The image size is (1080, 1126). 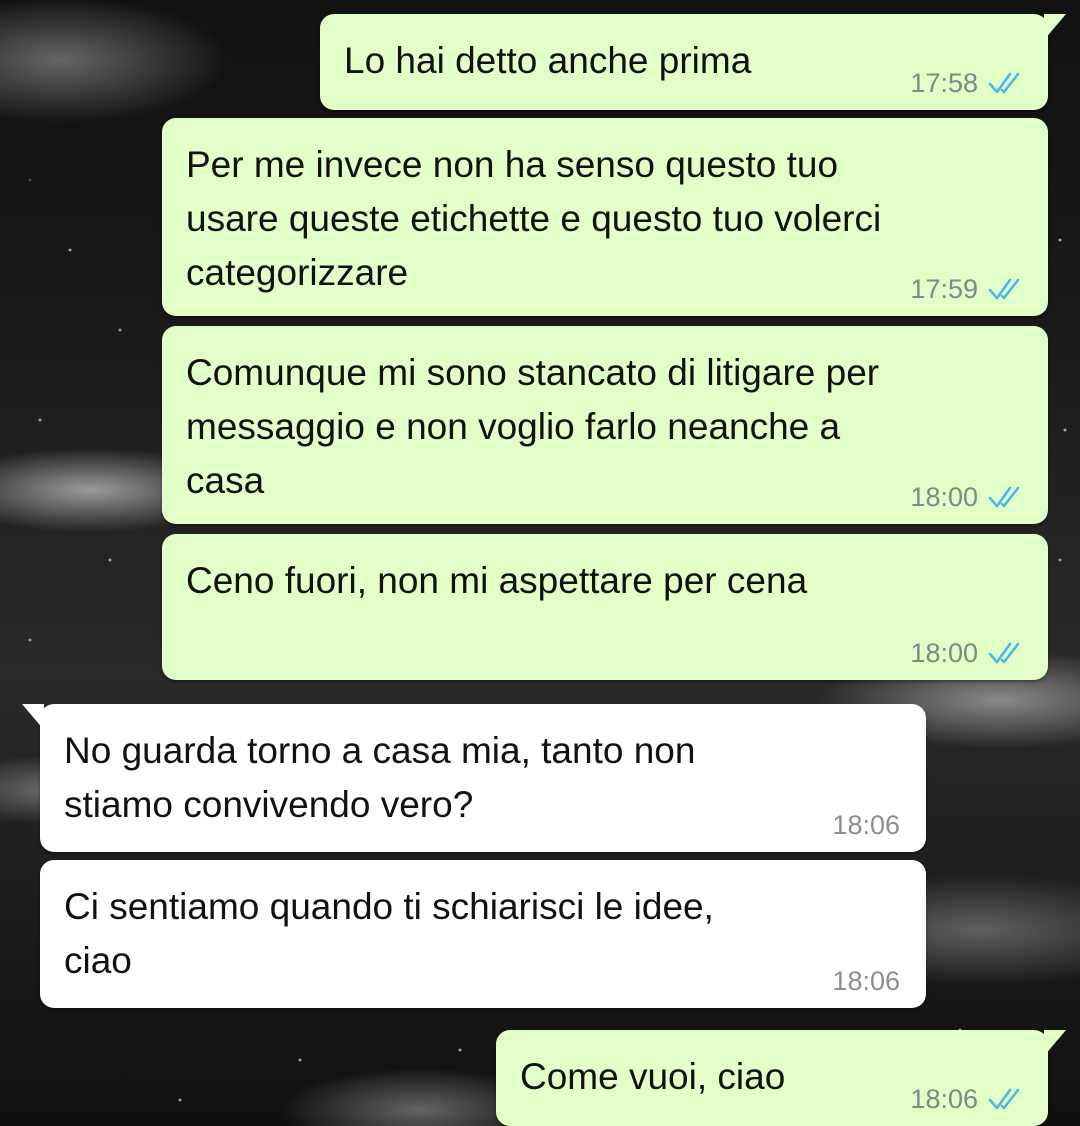 I want to click on message-bubble-outgoing: Come vuoi, ciao 18:06, so click(x=781, y=1078).